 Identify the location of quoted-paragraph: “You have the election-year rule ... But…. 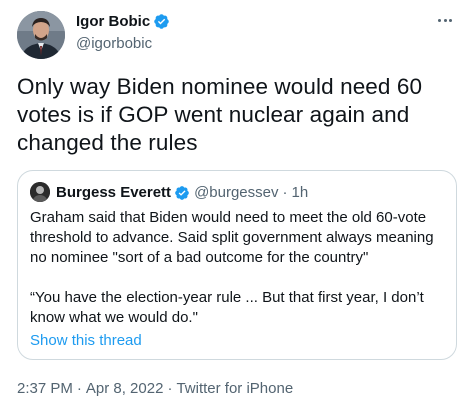
(227, 307).